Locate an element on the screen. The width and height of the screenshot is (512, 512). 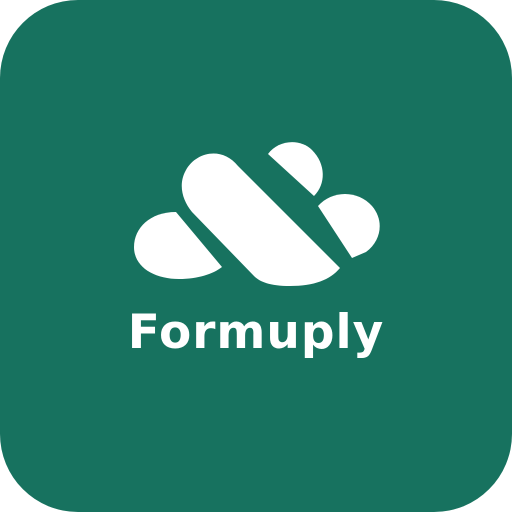
brand-name: Formuply is located at coordinates (256, 332).